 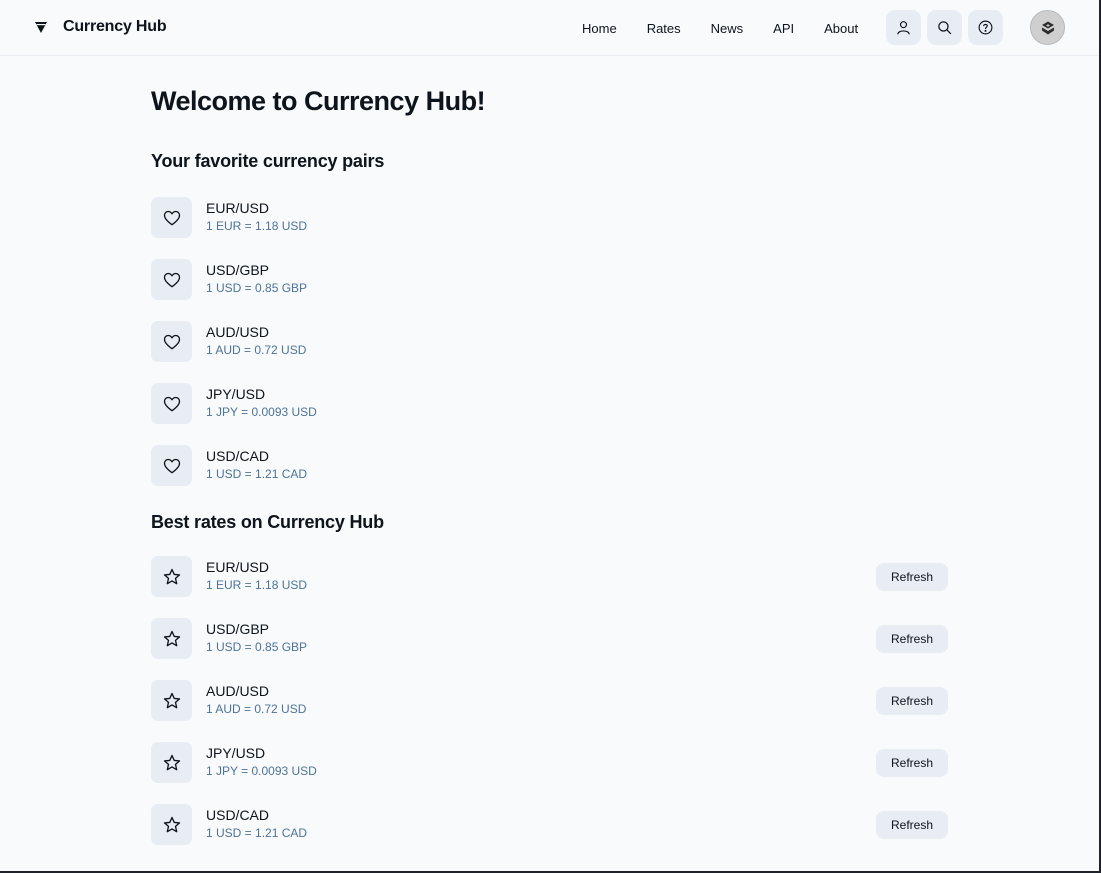 I want to click on list-item: JPY/USD 1 JPY = 0.0093 USD, so click(x=551, y=414).